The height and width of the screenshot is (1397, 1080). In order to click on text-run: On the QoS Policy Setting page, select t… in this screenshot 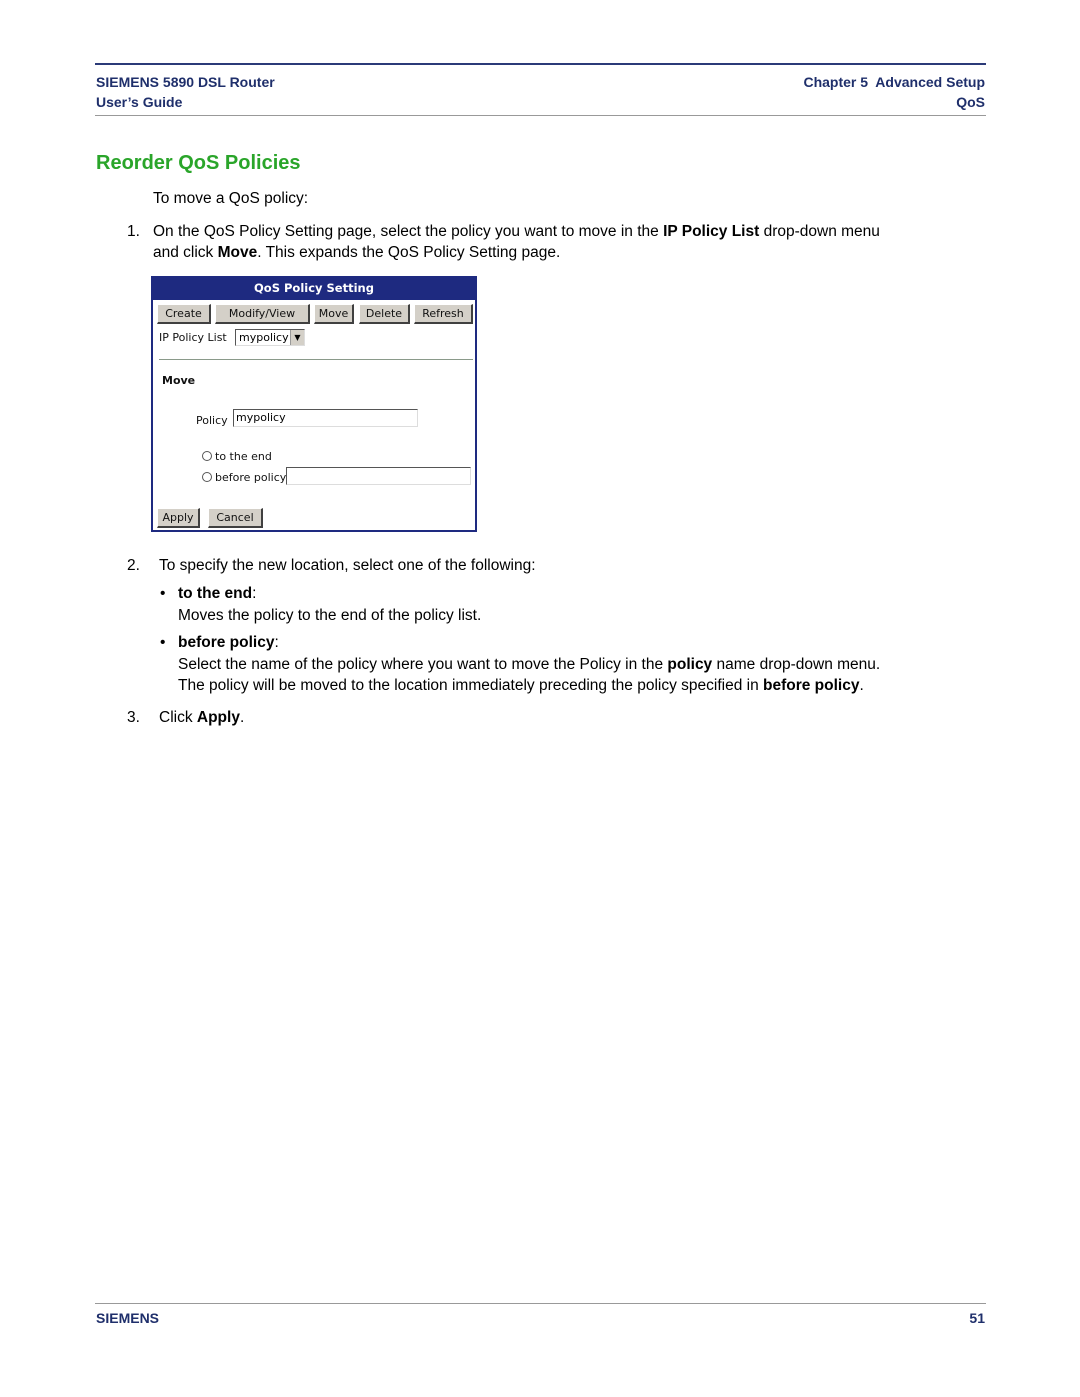, I will do `click(408, 231)`.